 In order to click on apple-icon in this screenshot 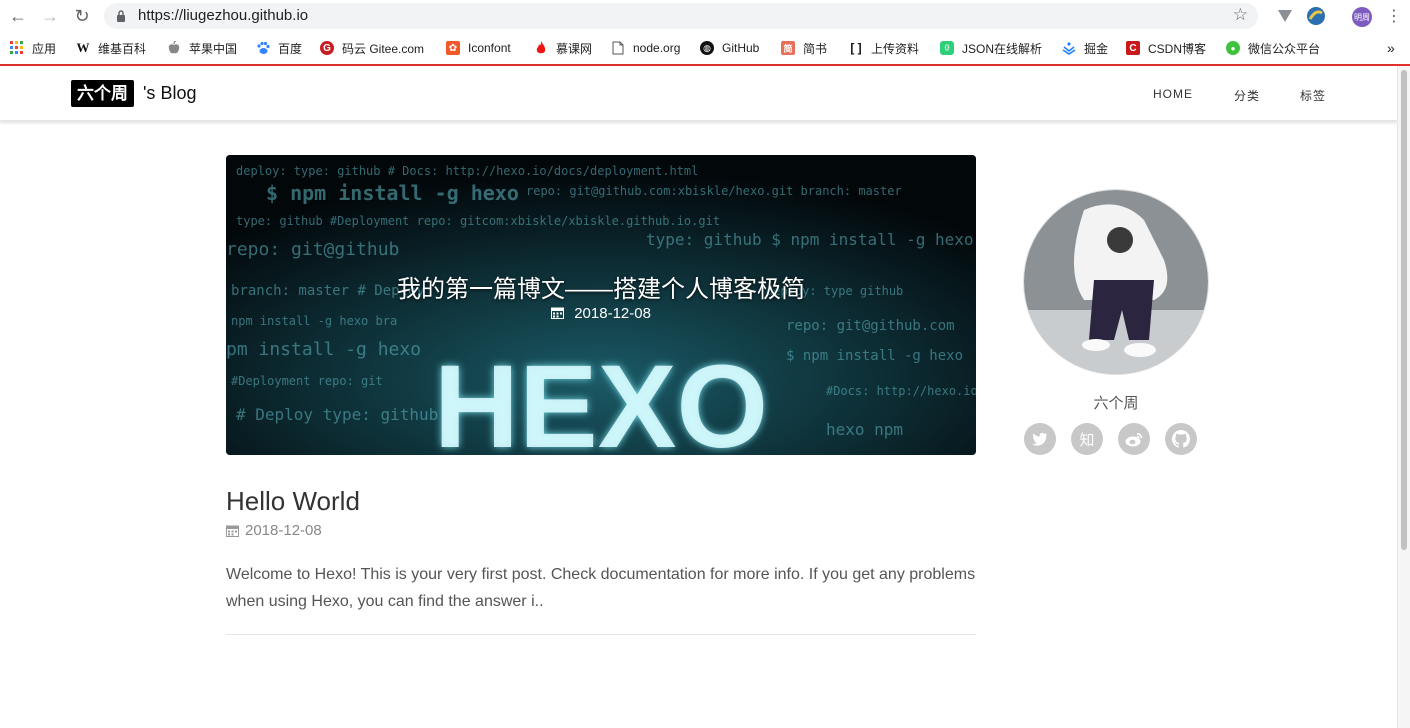, I will do `click(174, 48)`.